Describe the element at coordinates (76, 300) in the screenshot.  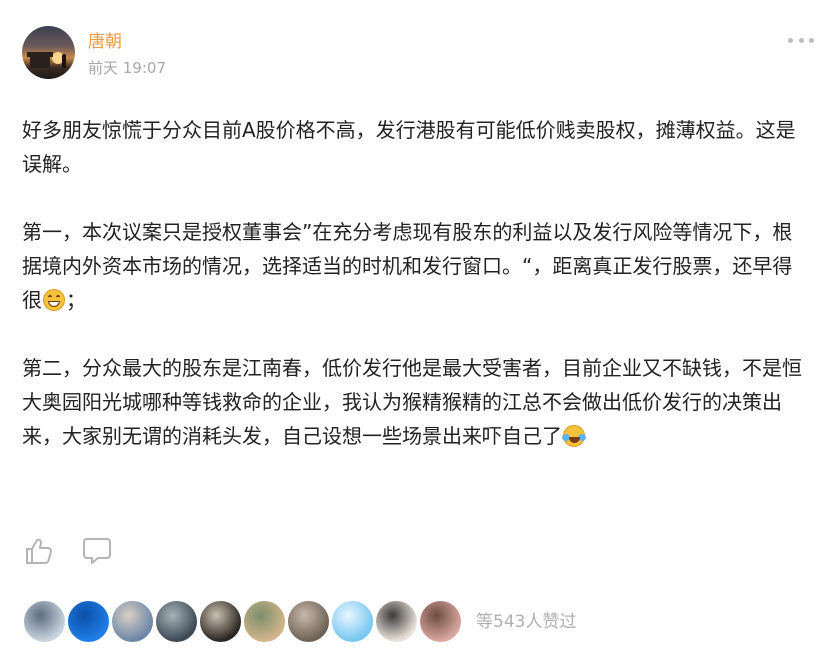
I see `paragraph-tail: ；` at that location.